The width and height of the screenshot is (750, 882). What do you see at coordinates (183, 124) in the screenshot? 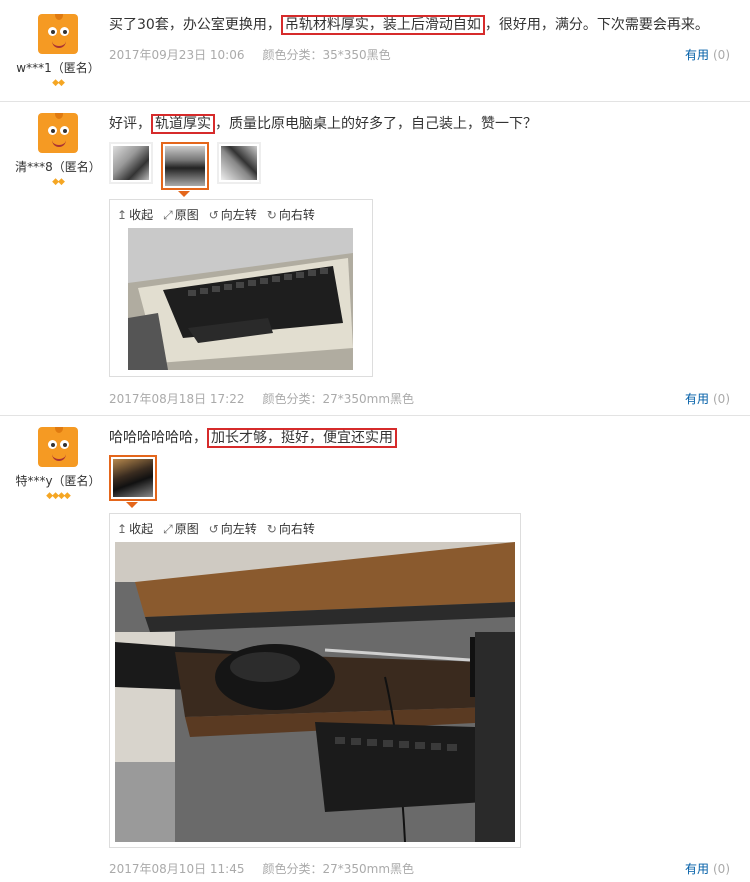
I see `highlight-box: 轨道厚实` at bounding box center [183, 124].